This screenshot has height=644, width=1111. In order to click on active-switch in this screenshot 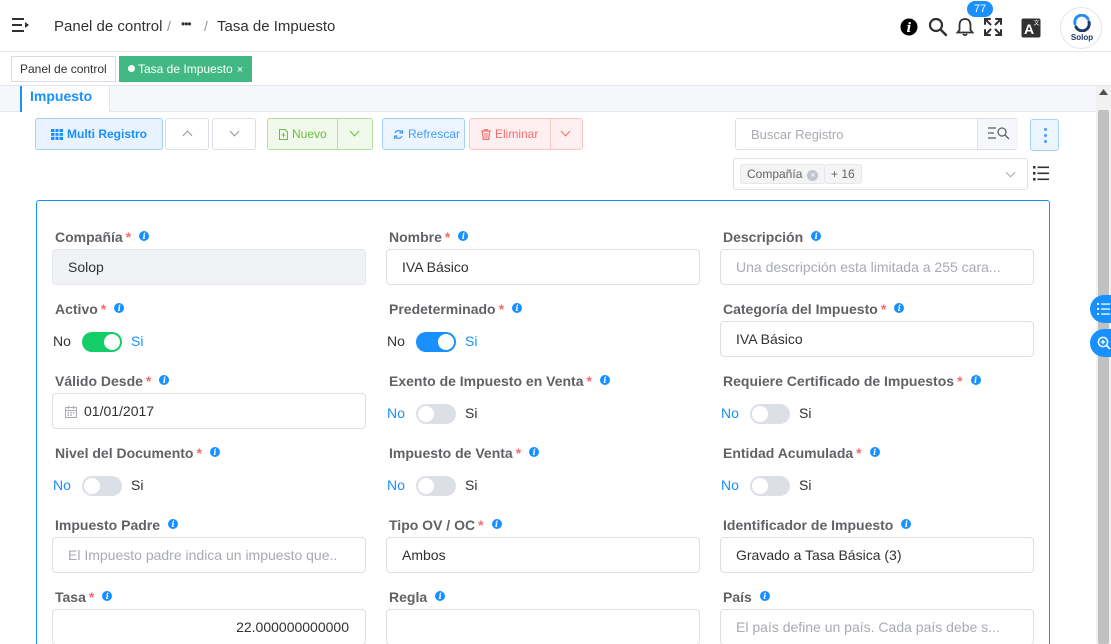, I will do `click(102, 342)`.